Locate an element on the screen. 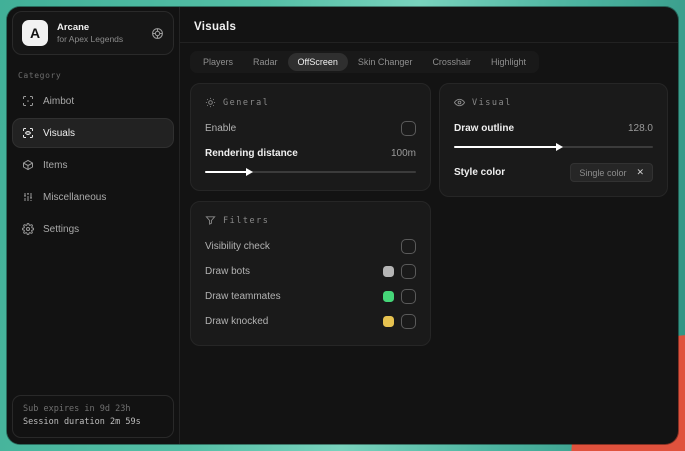 This screenshot has height=451, width=685. draw-bots-checkbox is located at coordinates (408, 271).